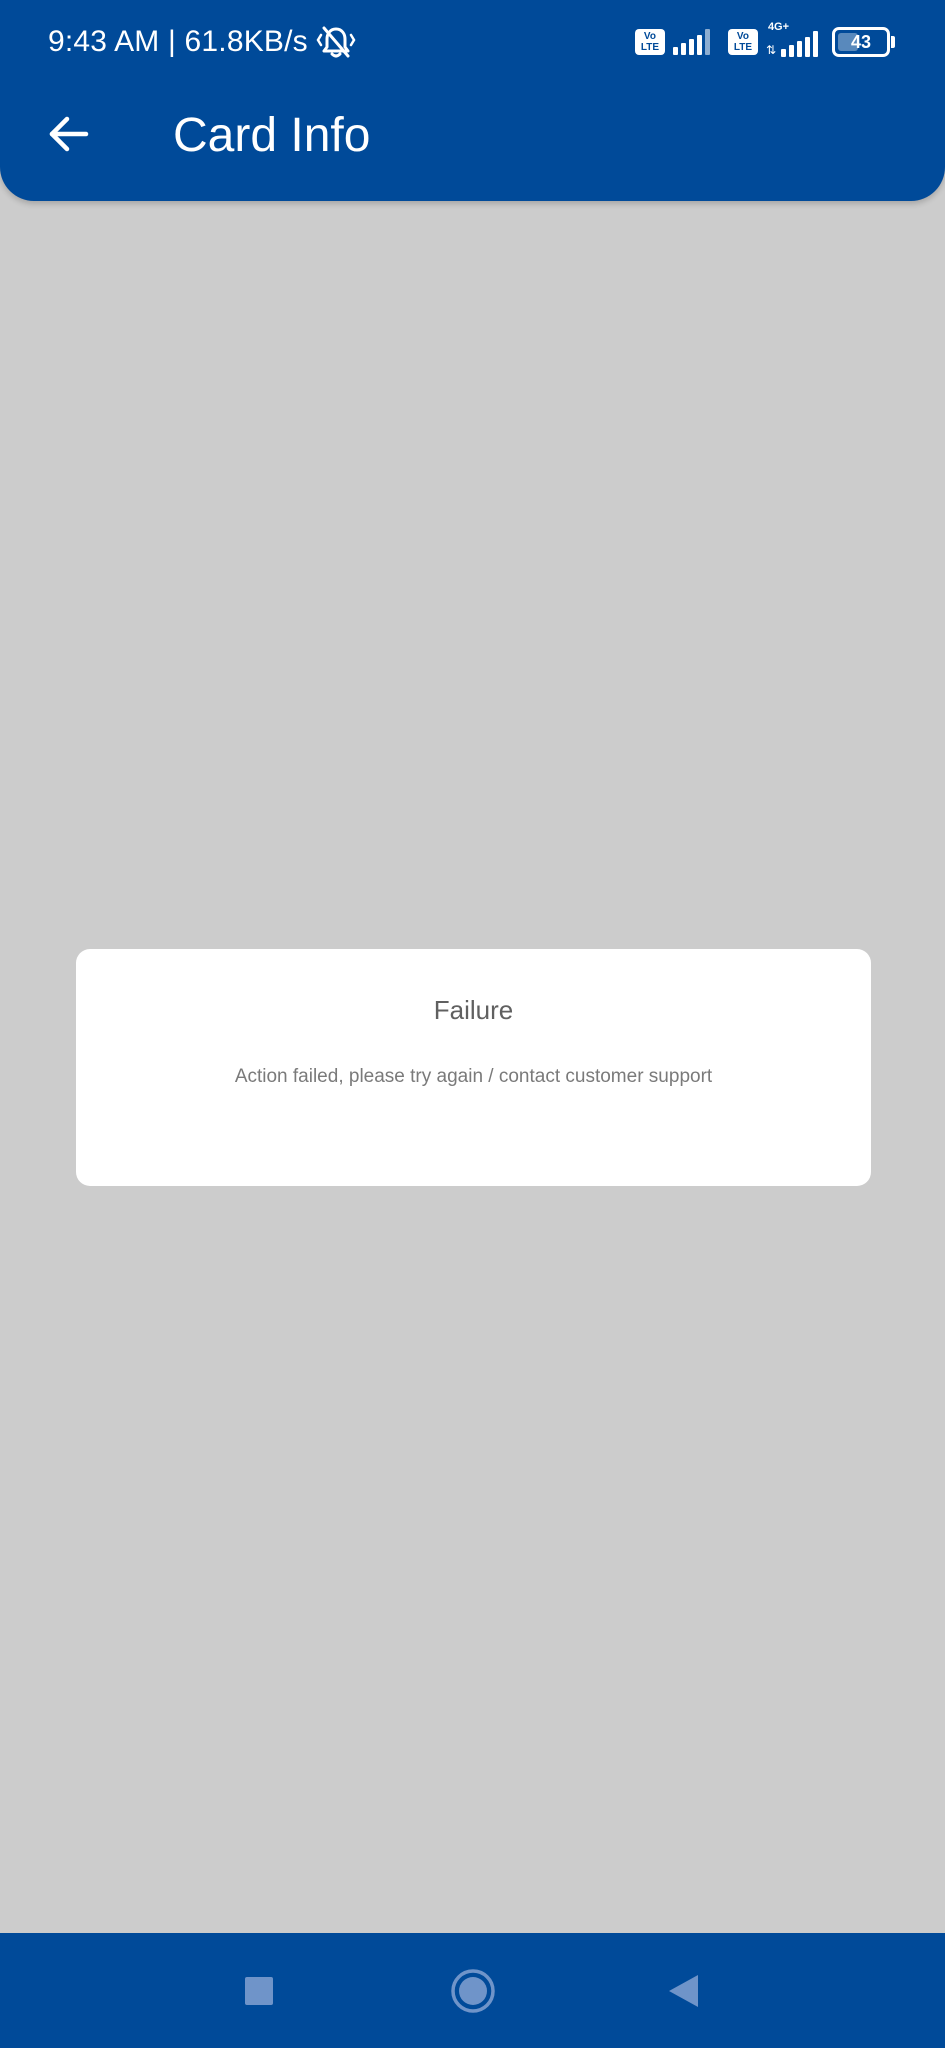 The image size is (945, 2048). I want to click on network-4g-icon: 4G+ ⇅, so click(791, 39).